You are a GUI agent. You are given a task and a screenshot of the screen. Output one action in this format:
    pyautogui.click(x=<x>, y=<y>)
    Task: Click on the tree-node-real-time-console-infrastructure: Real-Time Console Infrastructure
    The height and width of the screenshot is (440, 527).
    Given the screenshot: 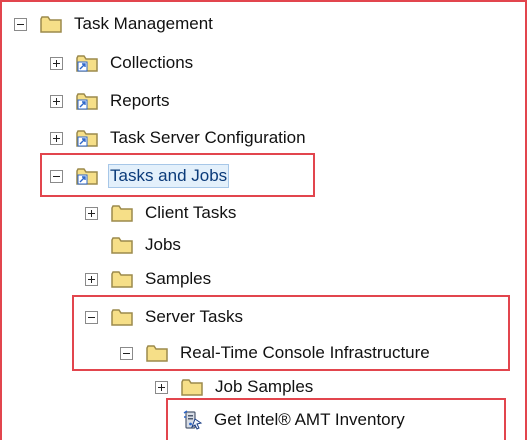 What is the action you would take?
    pyautogui.click(x=276, y=353)
    